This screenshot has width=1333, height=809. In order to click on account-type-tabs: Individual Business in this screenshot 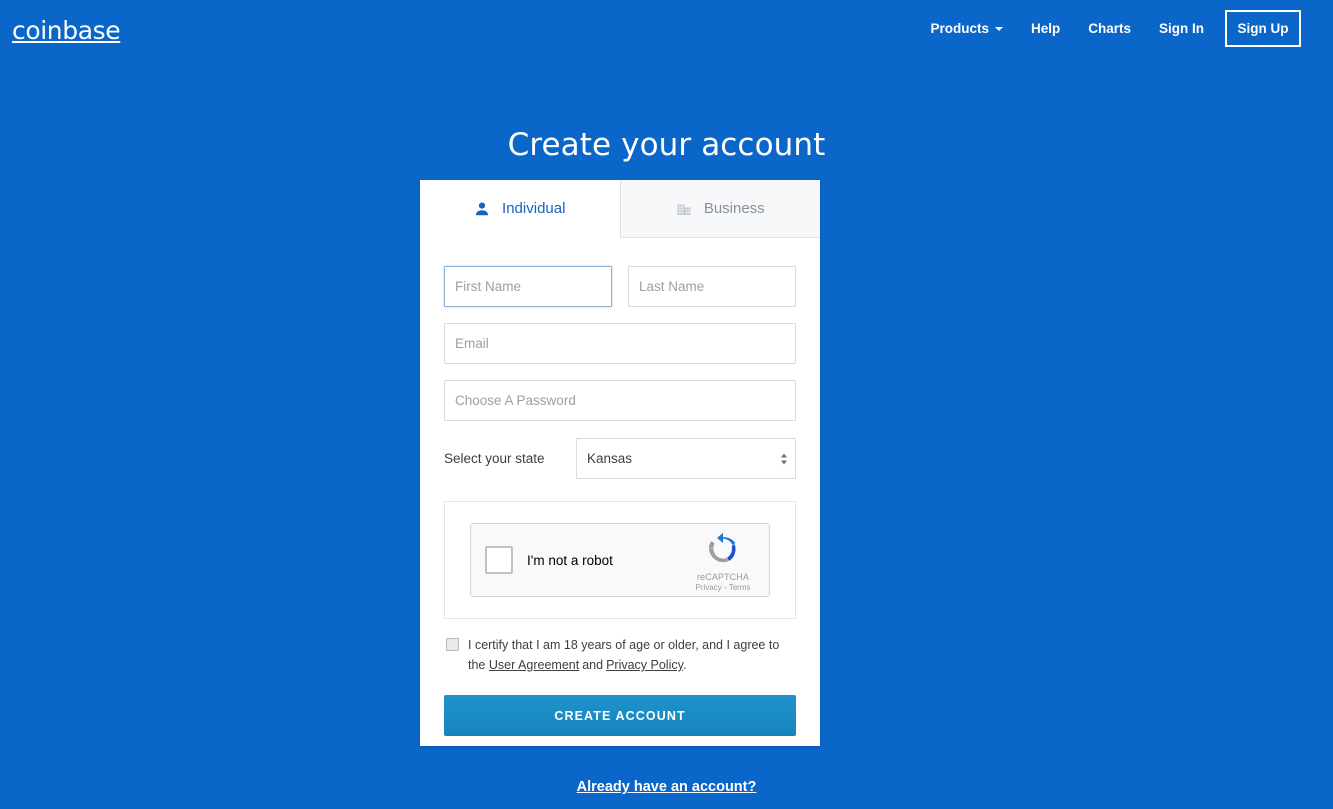, I will do `click(620, 209)`.